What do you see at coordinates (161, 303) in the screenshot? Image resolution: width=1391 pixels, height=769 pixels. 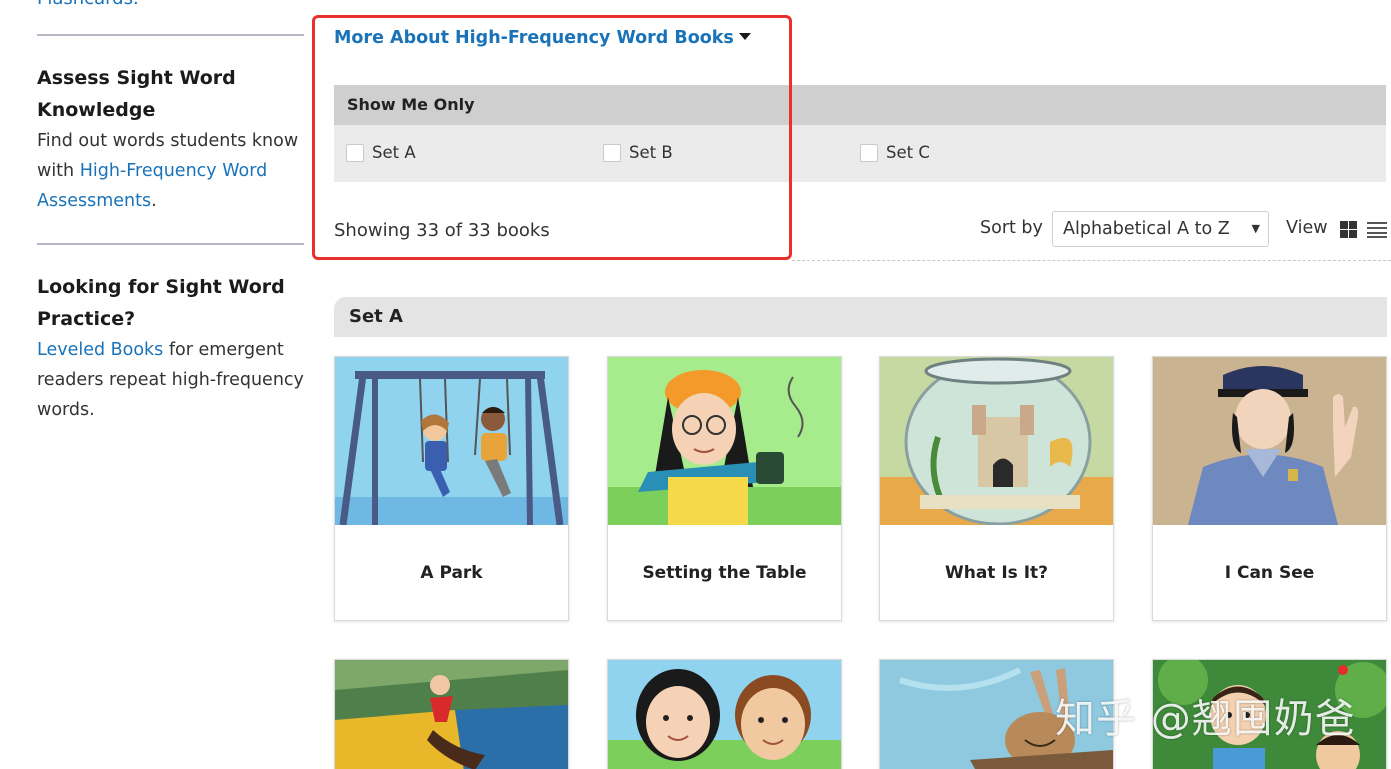 I see `practice-heading: Looking for Sight Word Practice?` at bounding box center [161, 303].